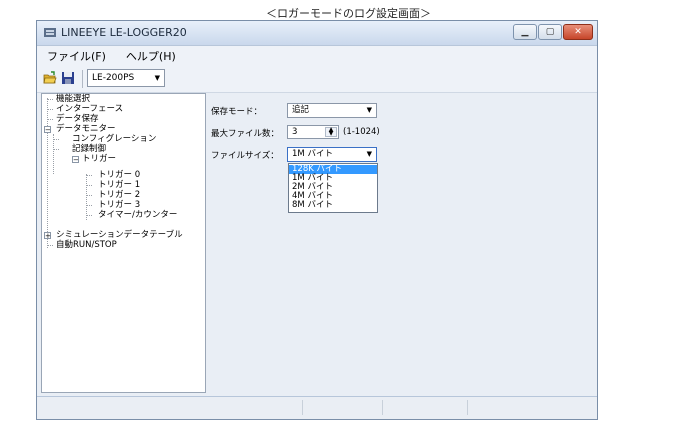 The image size is (697, 432). I want to click on tree-item-auto-run-stop: 自動RUN/STOP, so click(86, 245).